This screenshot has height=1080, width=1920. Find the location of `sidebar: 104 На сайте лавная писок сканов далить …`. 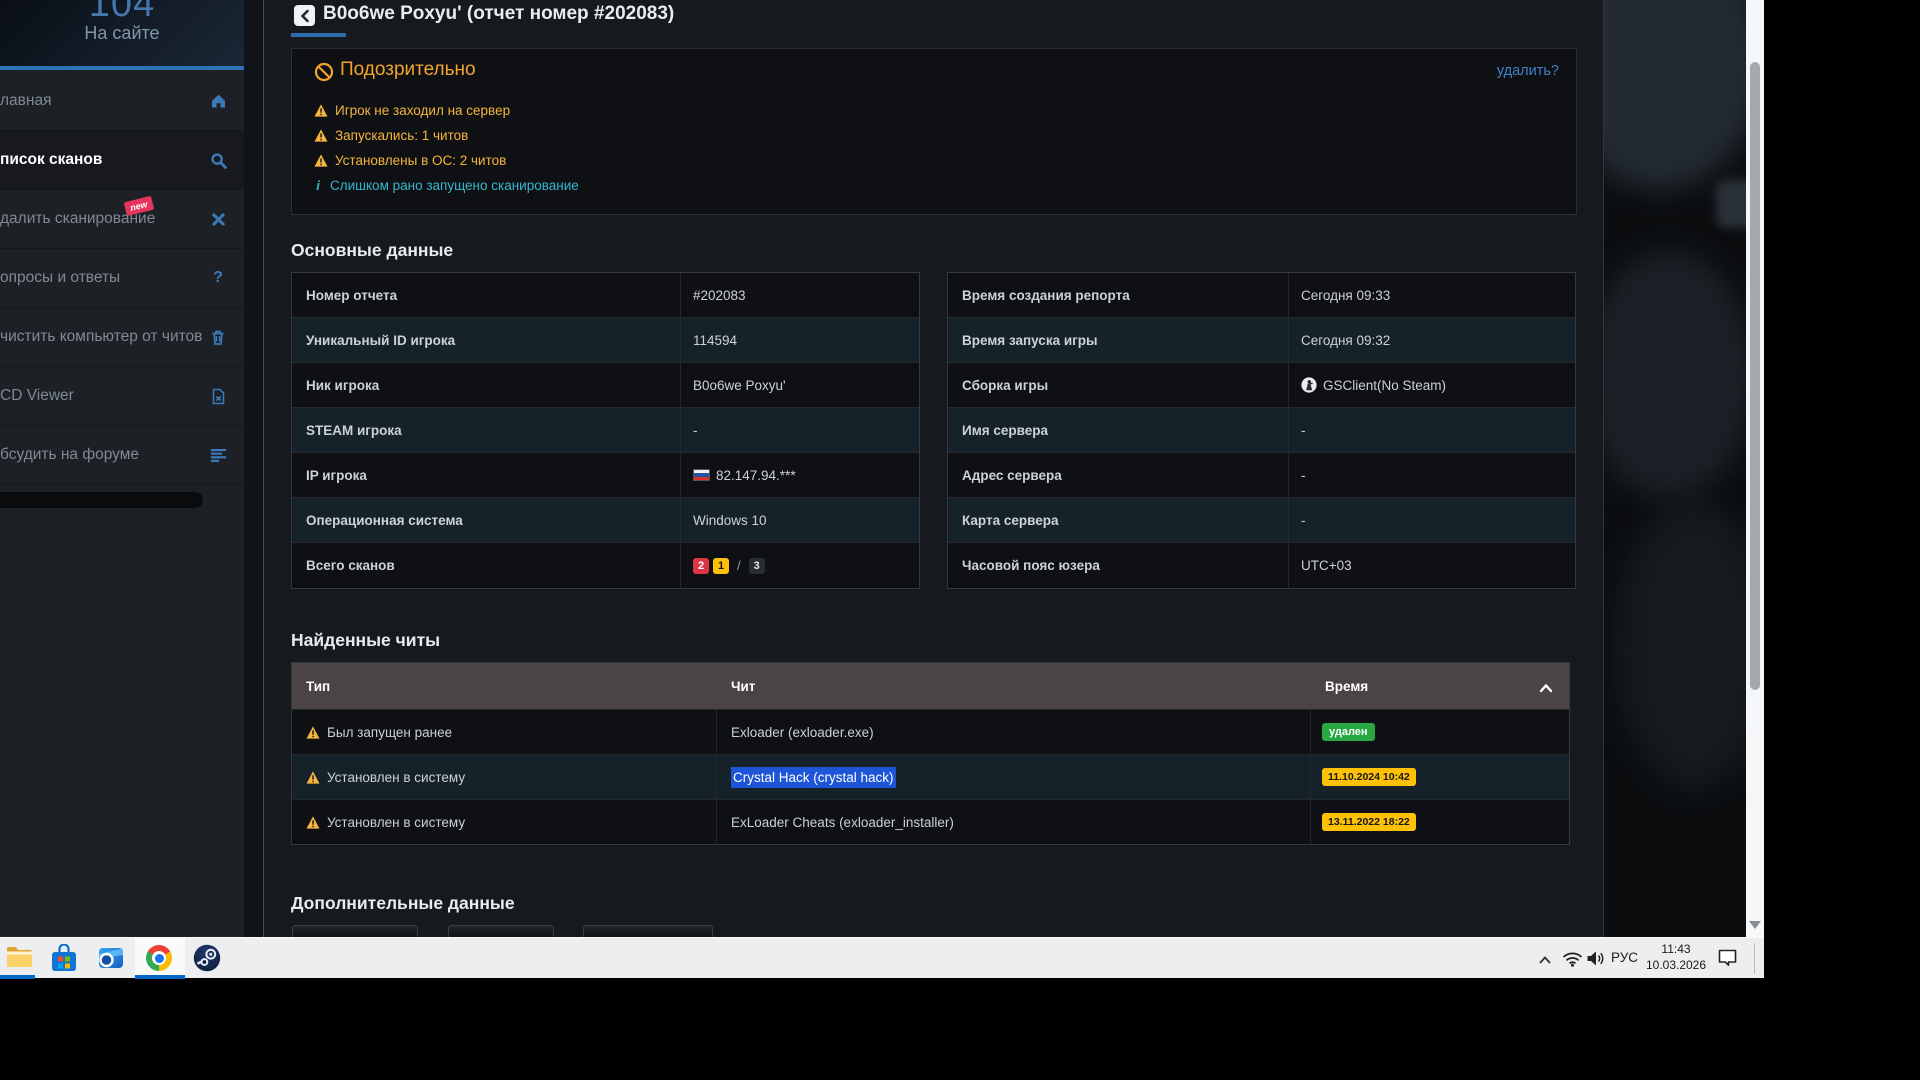

sidebar: 104 На сайте лавная писок сканов далить … is located at coordinates (122, 468).